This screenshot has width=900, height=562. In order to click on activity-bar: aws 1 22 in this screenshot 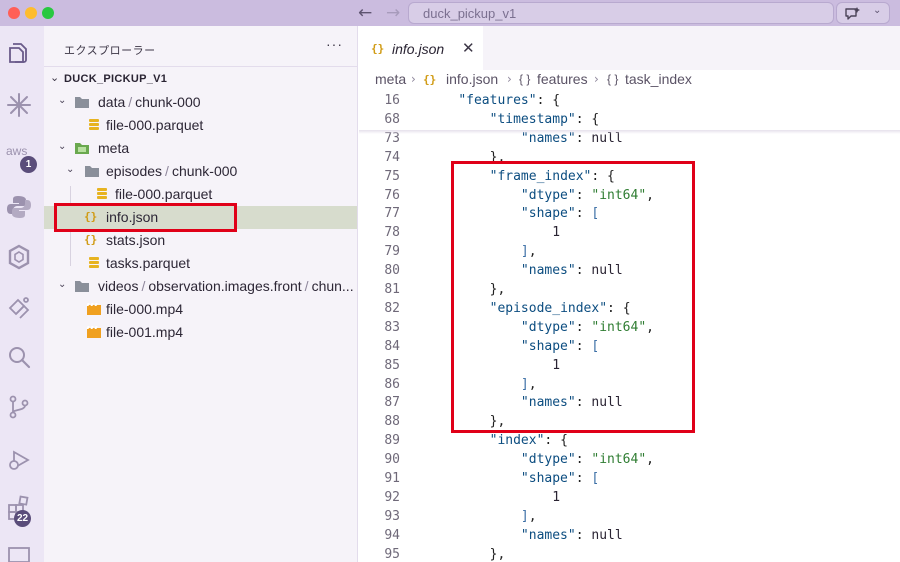, I will do `click(22, 294)`.